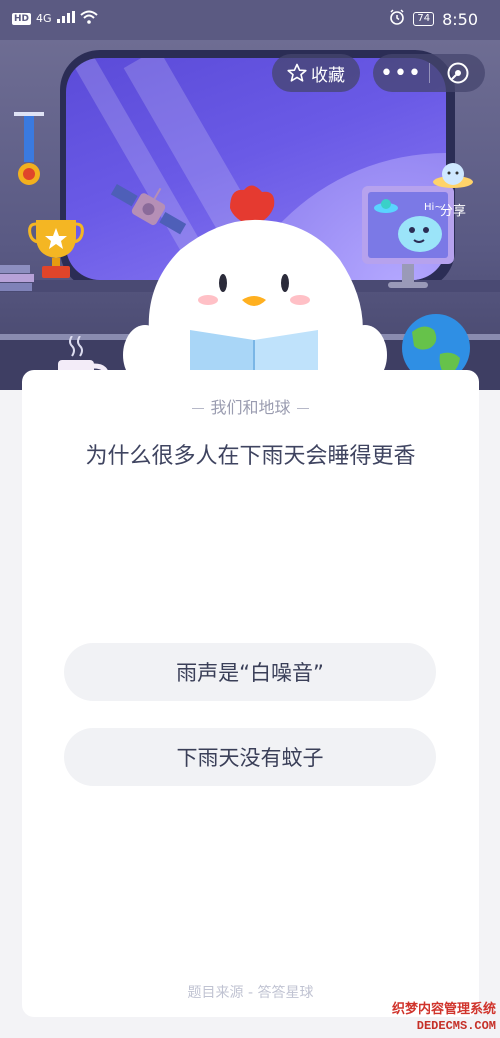  I want to click on planet-share-icon, so click(453, 175).